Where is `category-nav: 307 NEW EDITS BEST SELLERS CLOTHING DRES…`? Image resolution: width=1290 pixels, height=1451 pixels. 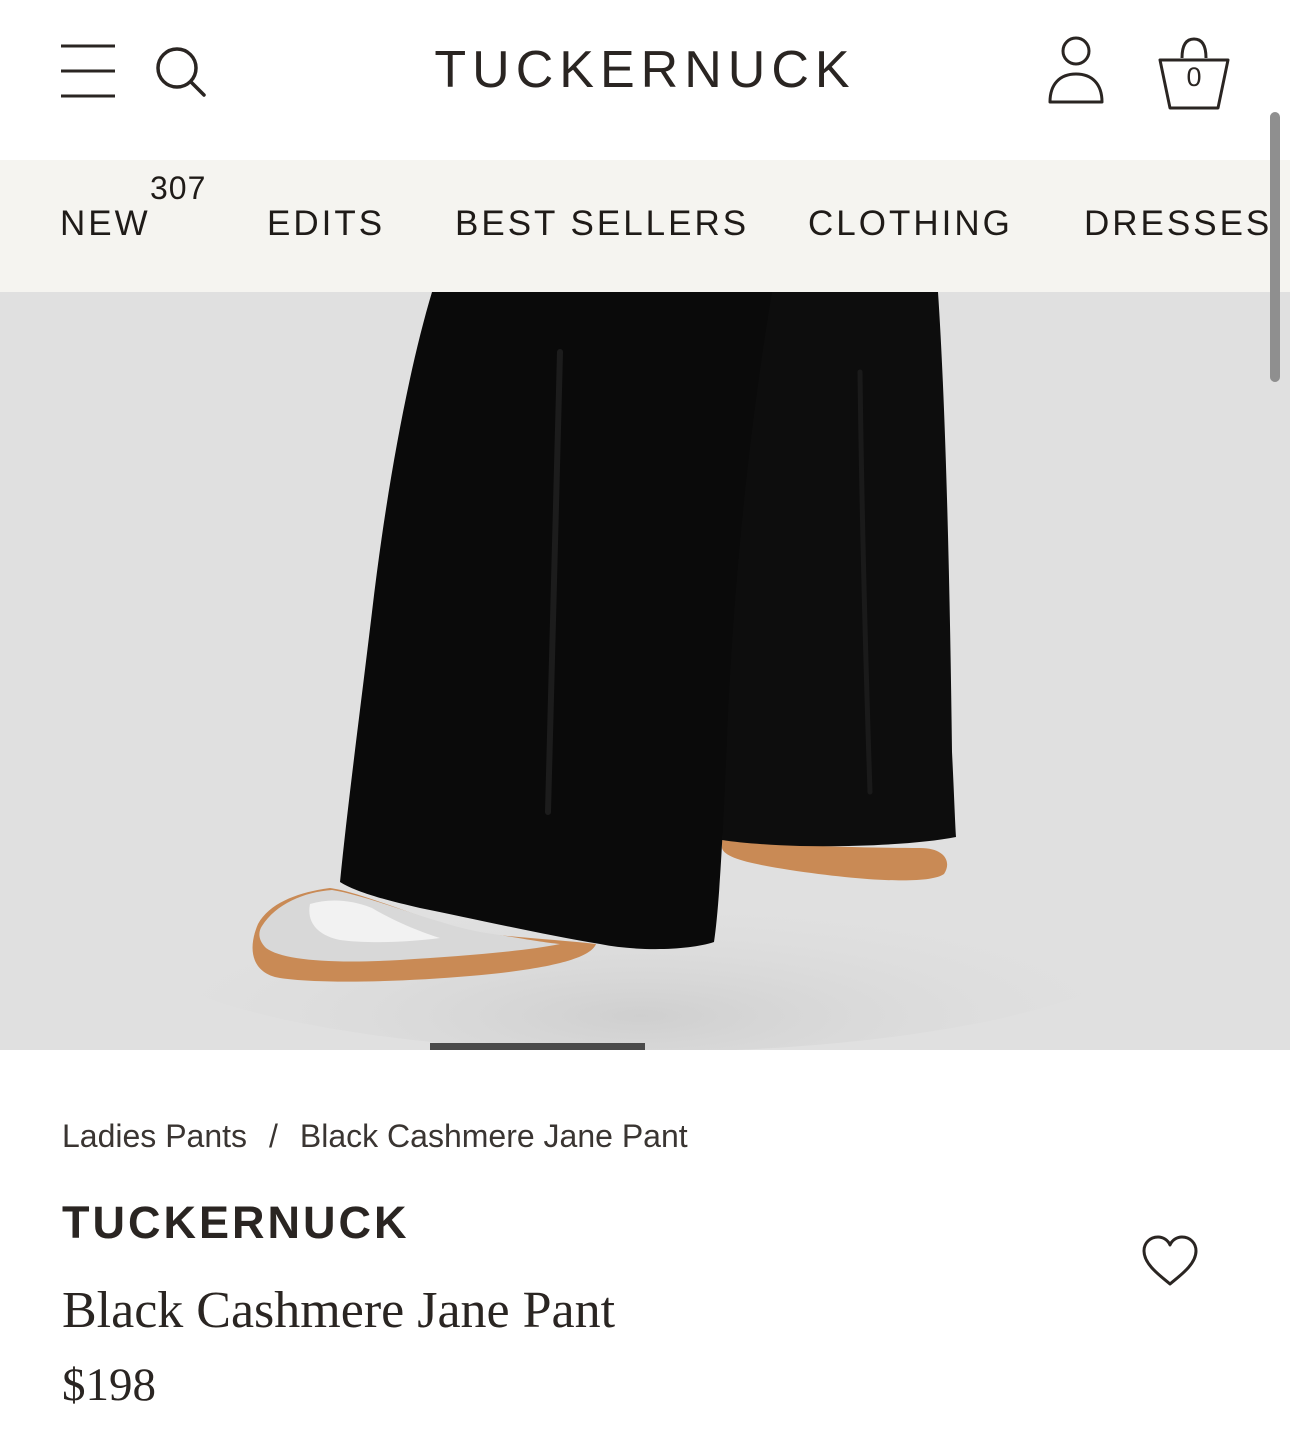
category-nav: 307 NEW EDITS BEST SELLERS CLOTHING DRES… is located at coordinates (645, 226).